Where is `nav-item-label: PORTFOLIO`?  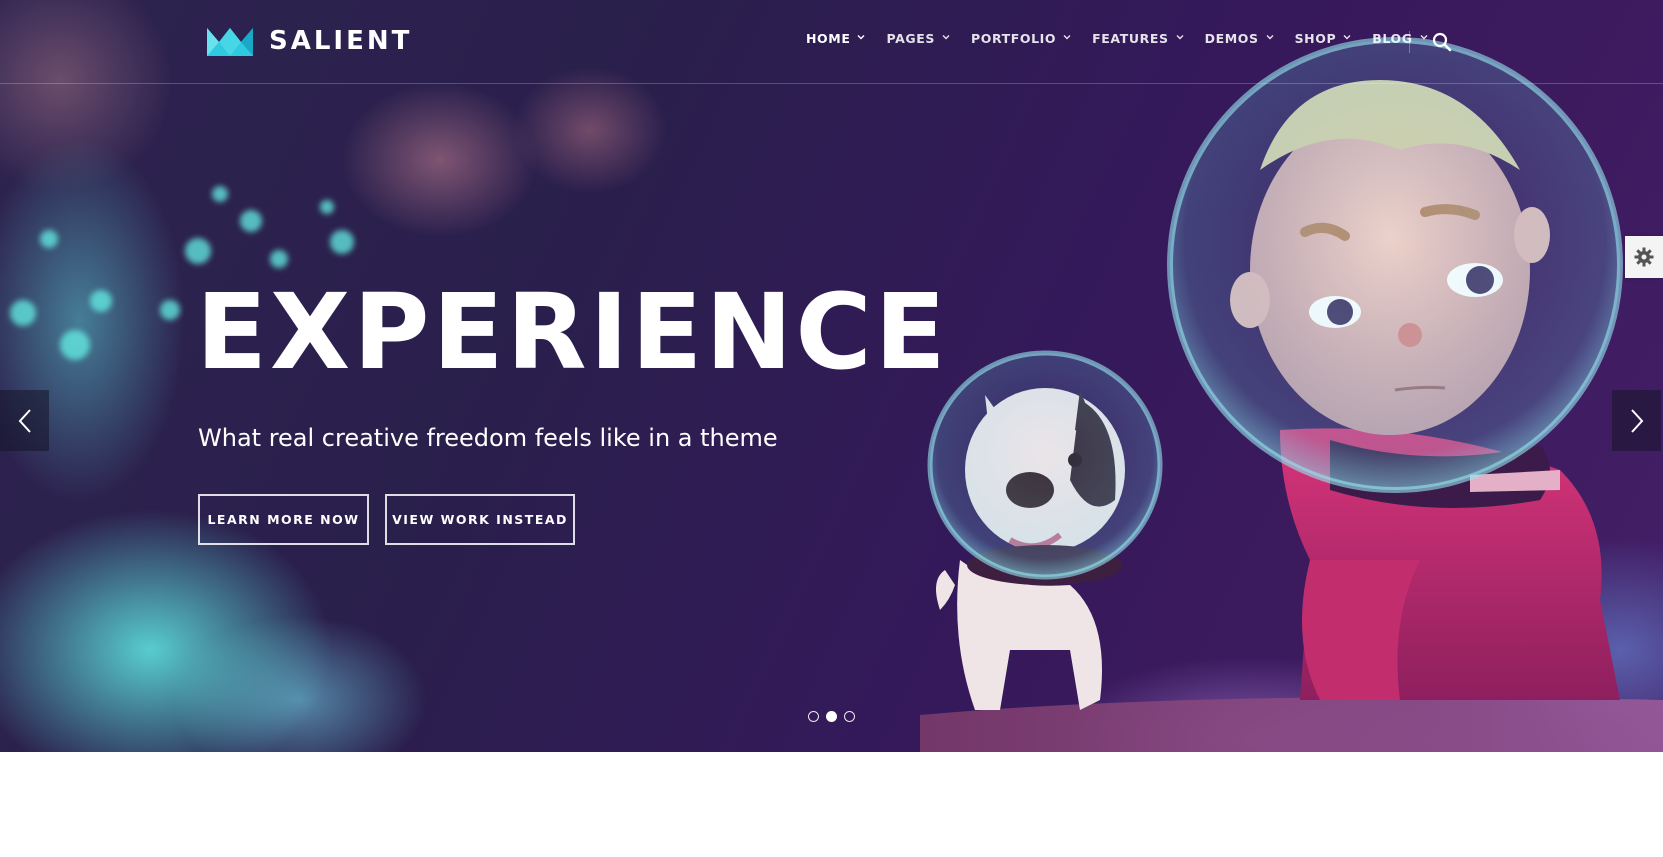 nav-item-label: PORTFOLIO is located at coordinates (1013, 38).